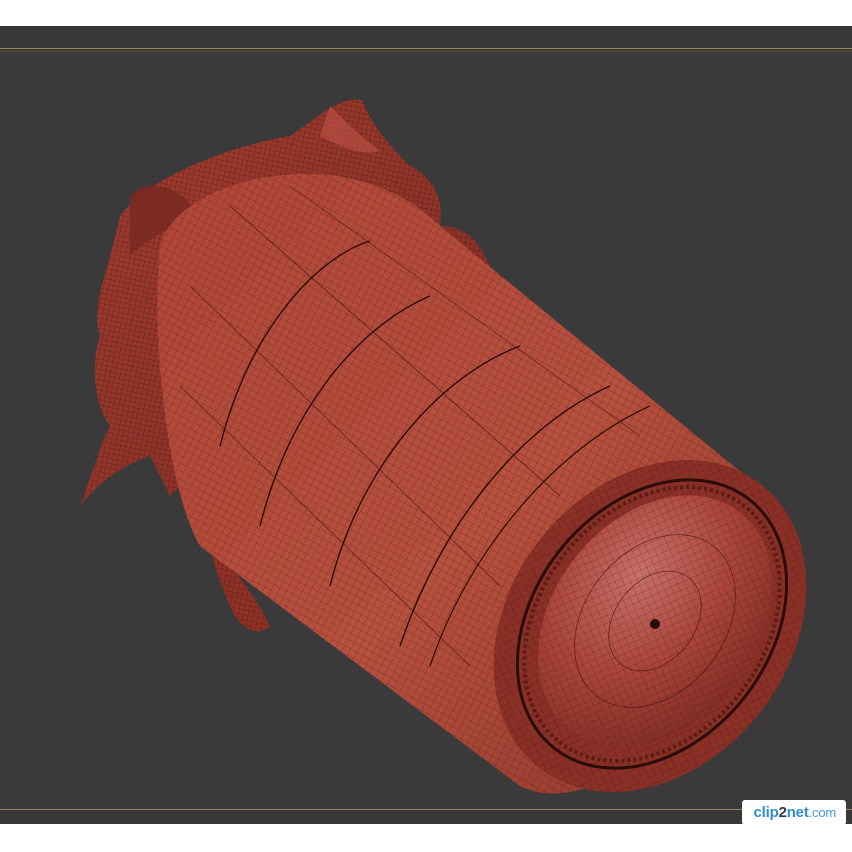 The height and width of the screenshot is (852, 852). Describe the element at coordinates (782, 812) in the screenshot. I see `watermark-text-2: 2` at that location.